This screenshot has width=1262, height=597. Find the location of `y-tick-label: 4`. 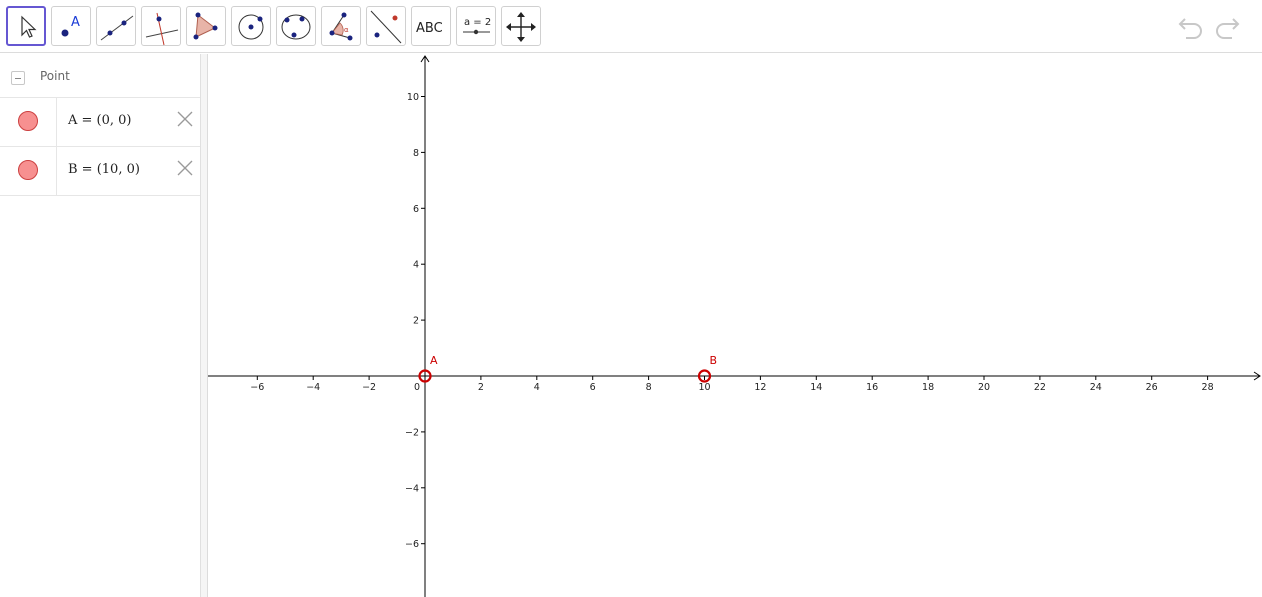

y-tick-label: 4 is located at coordinates (416, 265).